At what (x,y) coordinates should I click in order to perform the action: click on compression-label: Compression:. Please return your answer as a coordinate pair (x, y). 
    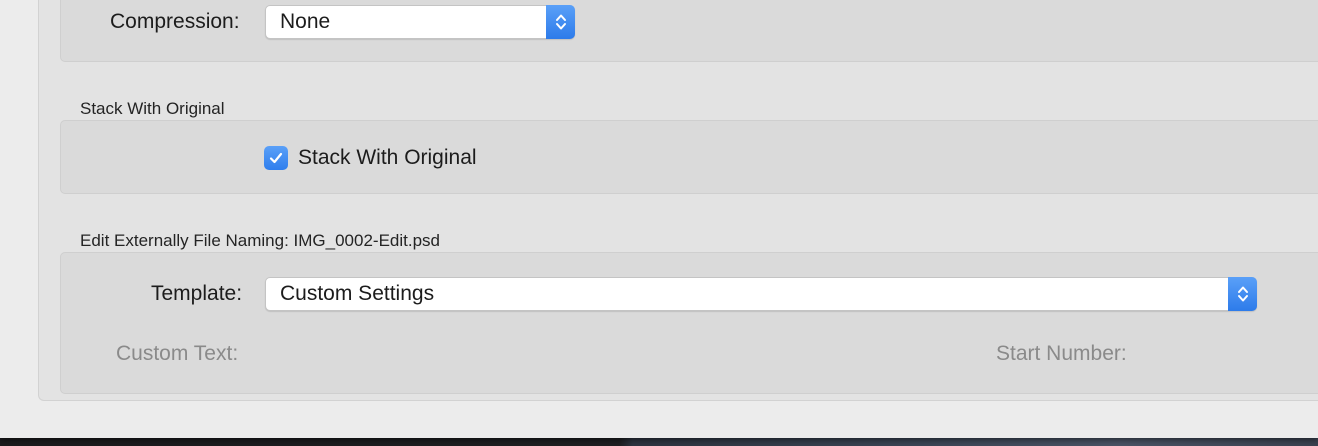
    Looking at the image, I should click on (175, 21).